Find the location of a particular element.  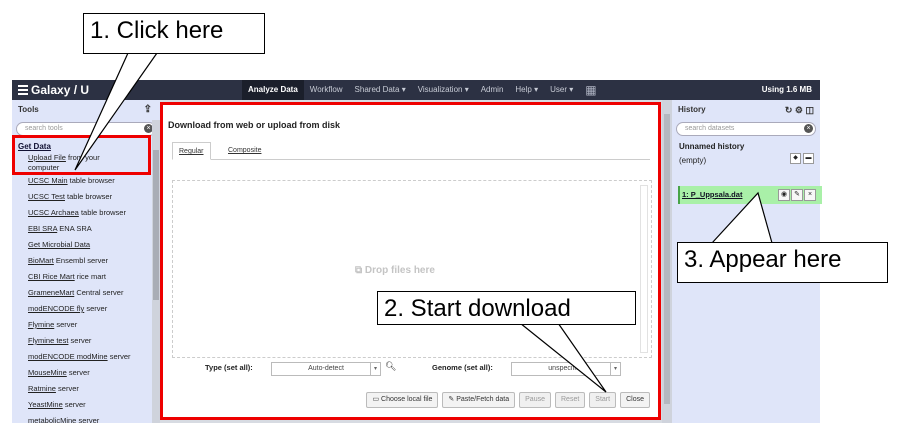

callout-start-download: 2. Start download is located at coordinates (506, 308).